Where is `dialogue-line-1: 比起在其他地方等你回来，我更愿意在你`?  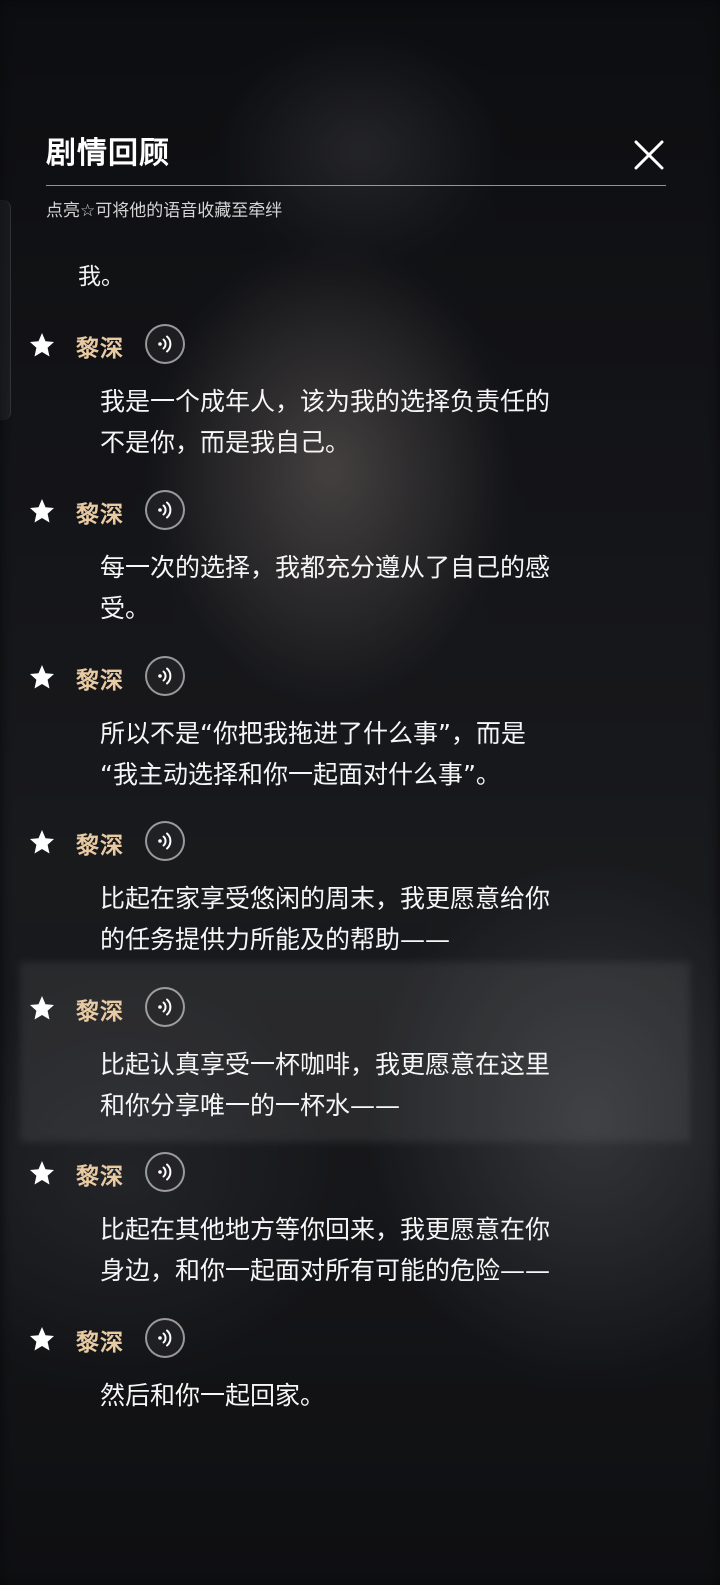
dialogue-line-1: 比起在其他地方等你回来，我更愿意在你 is located at coordinates (325, 1229).